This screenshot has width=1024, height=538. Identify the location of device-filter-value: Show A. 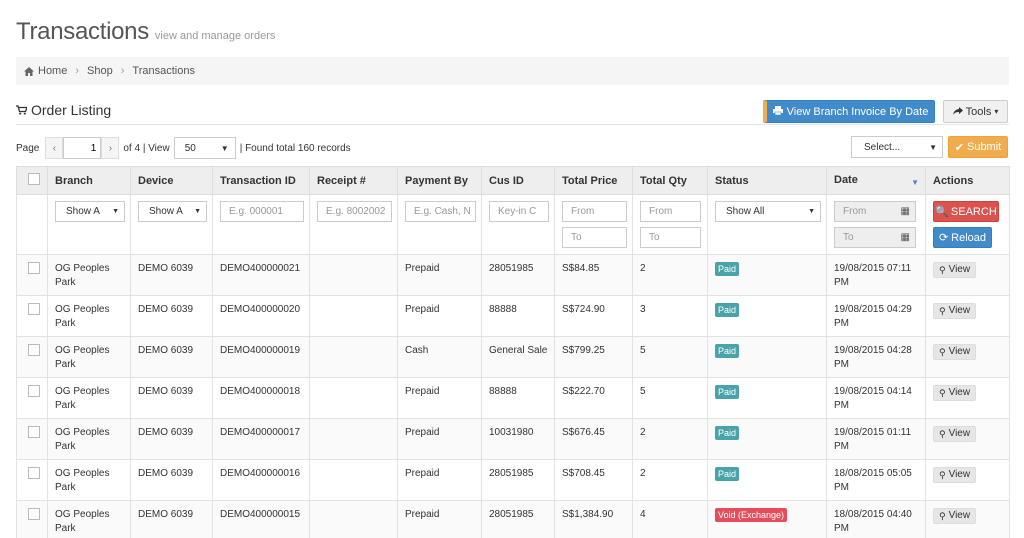
(166, 211).